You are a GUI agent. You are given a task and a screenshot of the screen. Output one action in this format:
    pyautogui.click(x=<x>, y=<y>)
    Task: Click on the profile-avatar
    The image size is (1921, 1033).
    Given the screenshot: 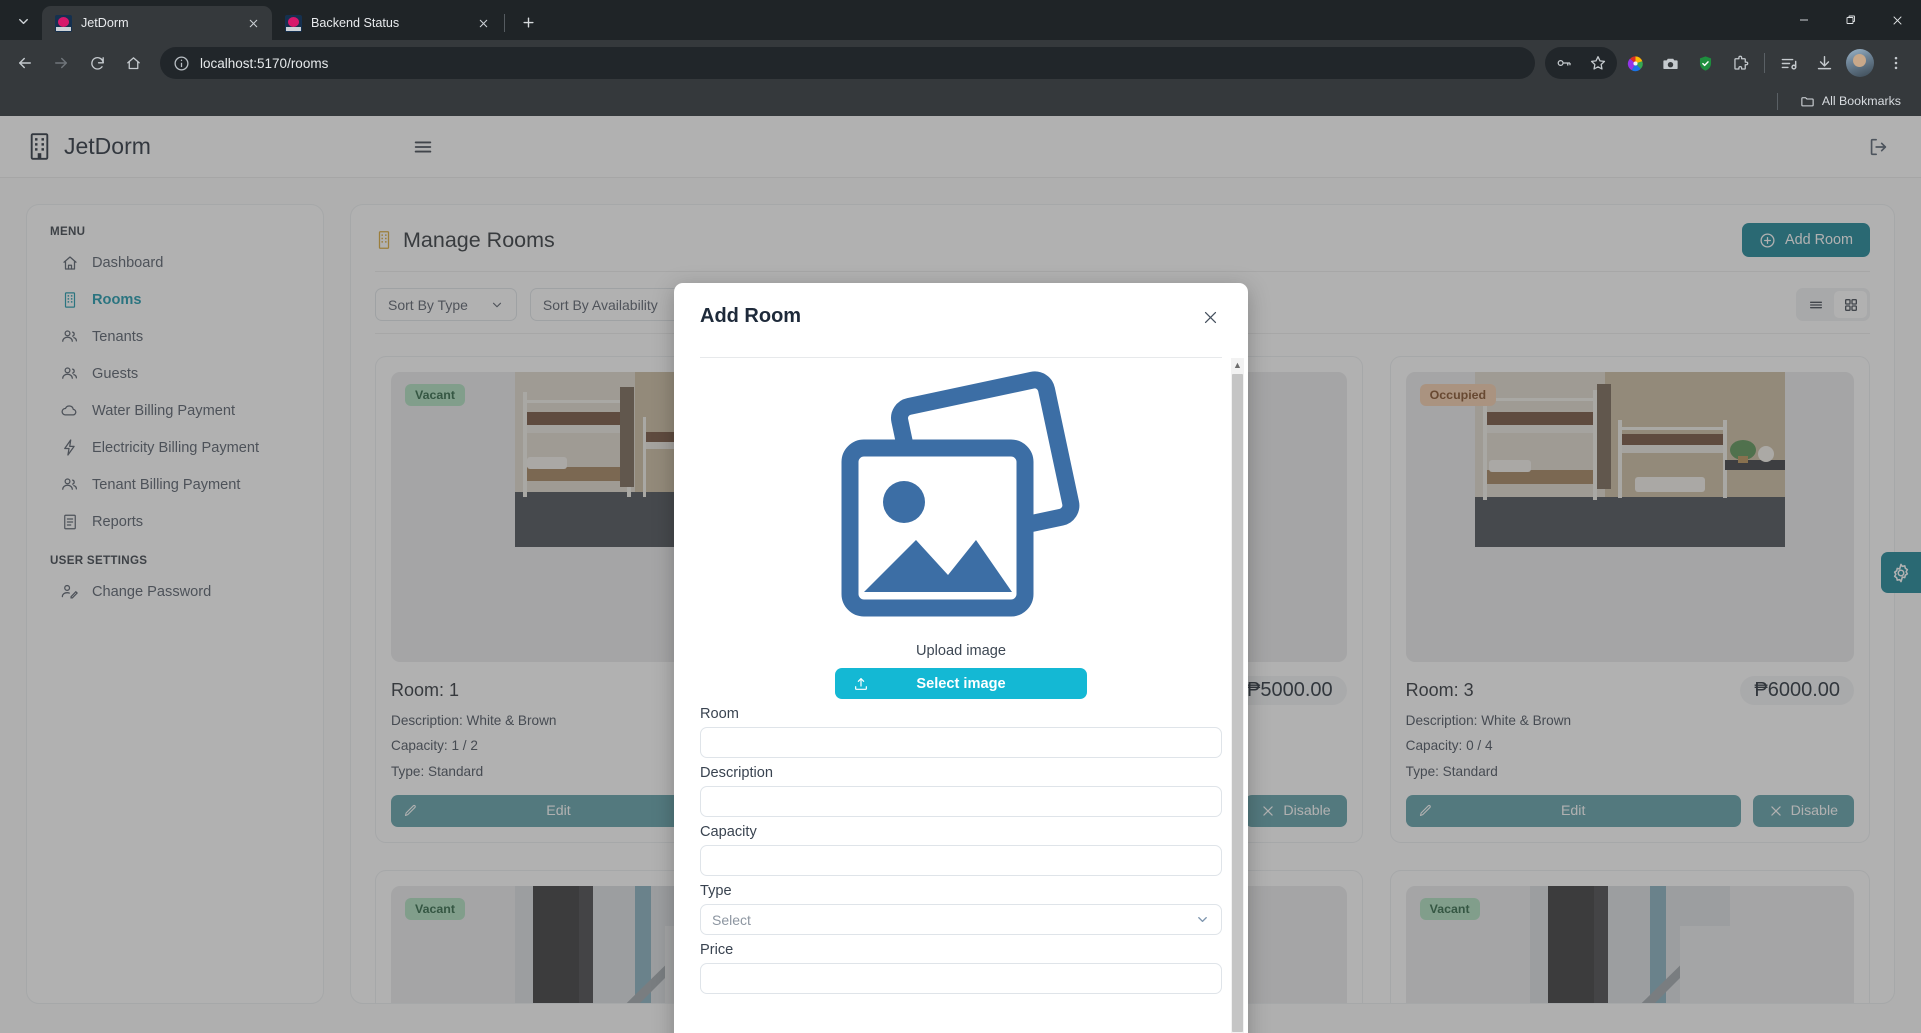 What is the action you would take?
    pyautogui.click(x=1860, y=63)
    